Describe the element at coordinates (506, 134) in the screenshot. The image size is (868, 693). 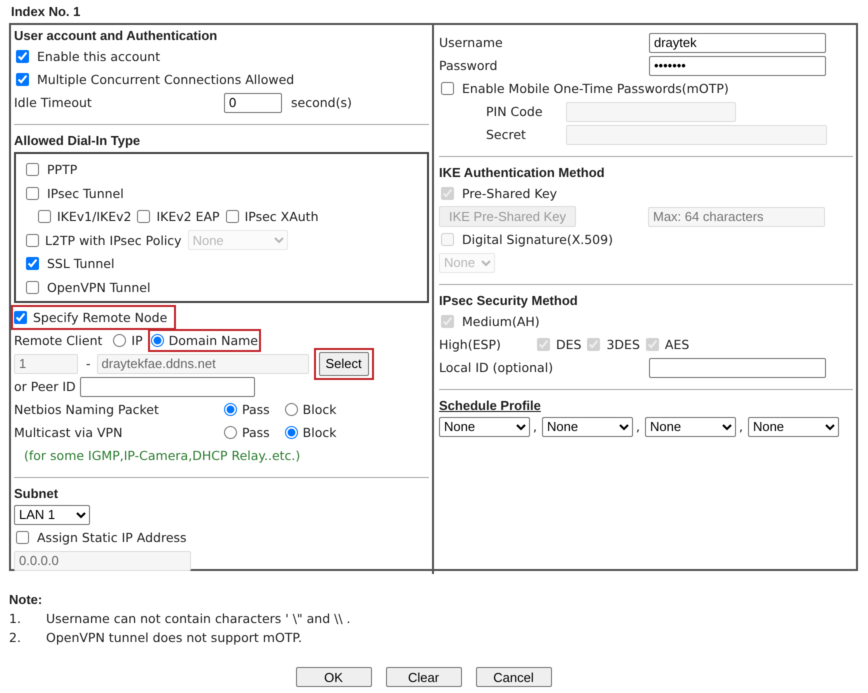
I see `field-label: Secret` at that location.